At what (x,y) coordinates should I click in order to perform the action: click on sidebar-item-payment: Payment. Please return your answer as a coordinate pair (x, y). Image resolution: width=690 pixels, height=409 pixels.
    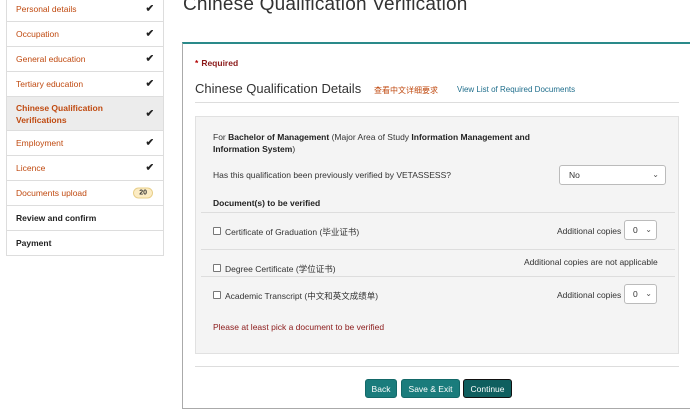
    Looking at the image, I should click on (85, 242).